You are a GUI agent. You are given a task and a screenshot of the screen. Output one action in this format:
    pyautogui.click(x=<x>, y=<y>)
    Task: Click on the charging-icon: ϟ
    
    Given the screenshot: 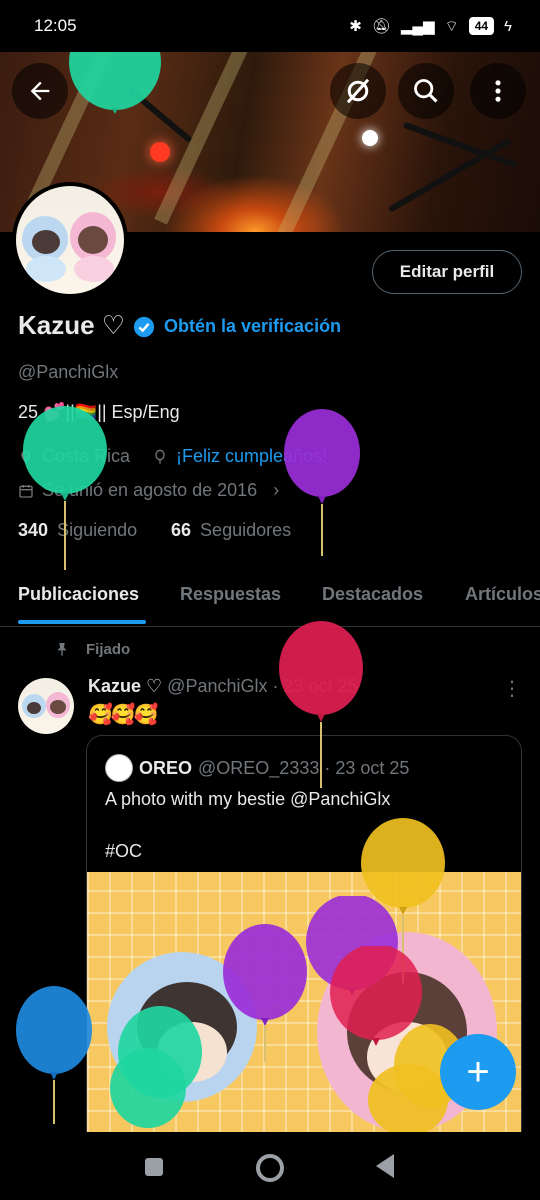 What is the action you would take?
    pyautogui.click(x=508, y=26)
    